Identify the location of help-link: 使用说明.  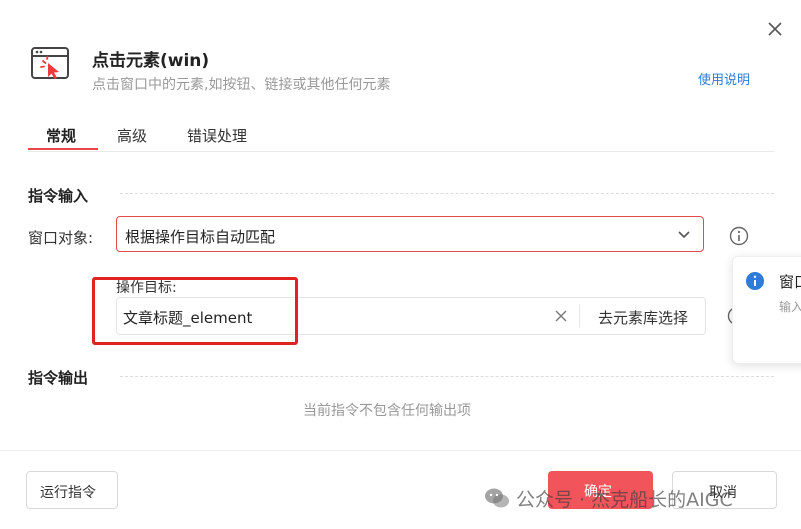
(724, 78).